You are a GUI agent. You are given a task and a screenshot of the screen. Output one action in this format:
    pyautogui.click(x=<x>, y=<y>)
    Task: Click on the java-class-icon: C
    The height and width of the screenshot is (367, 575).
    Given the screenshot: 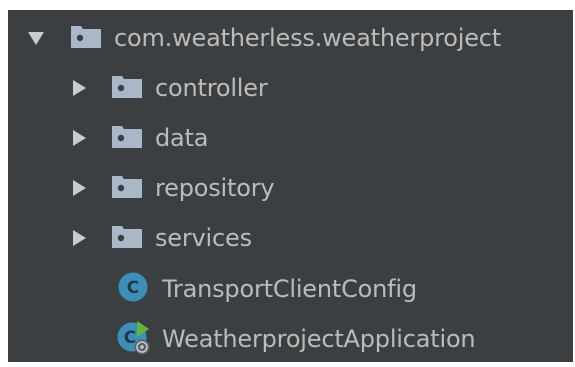 What is the action you would take?
    pyautogui.click(x=133, y=289)
    